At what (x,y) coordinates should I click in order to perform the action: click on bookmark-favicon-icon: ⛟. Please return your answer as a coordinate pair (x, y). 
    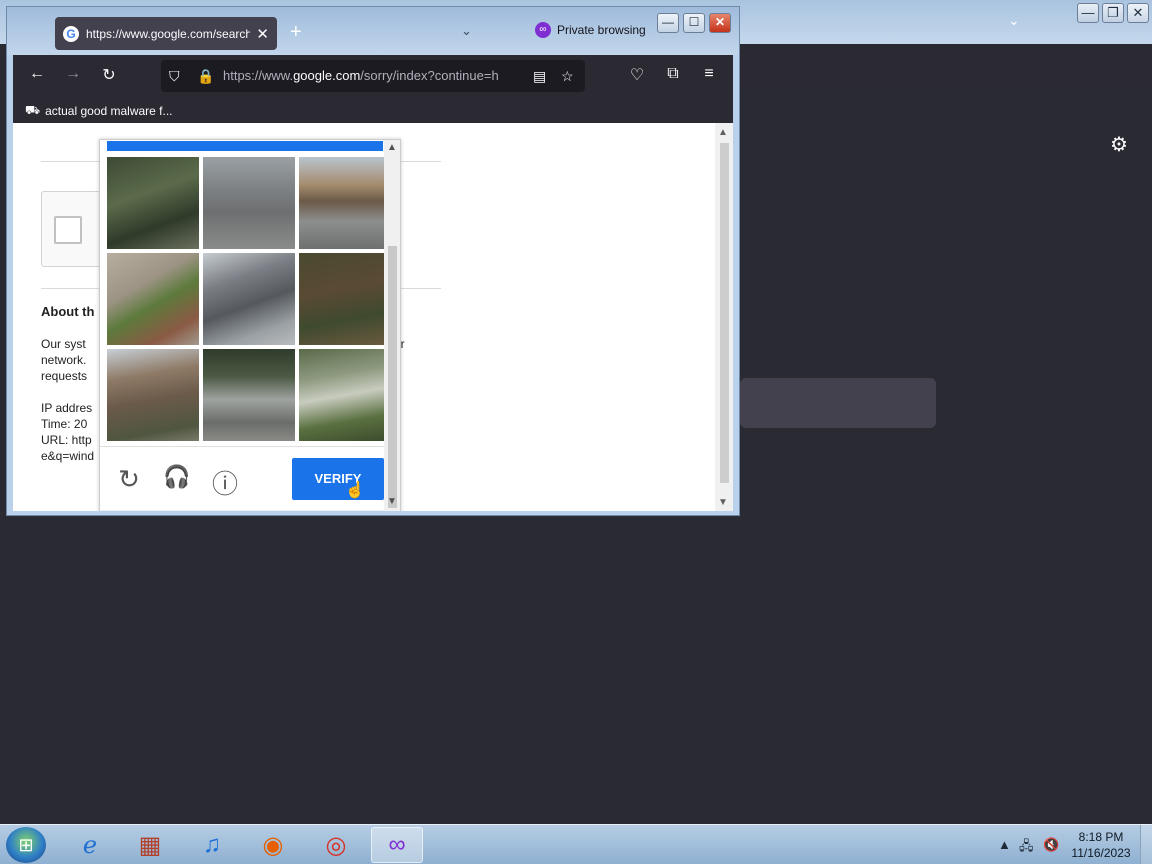
    Looking at the image, I should click on (33, 110).